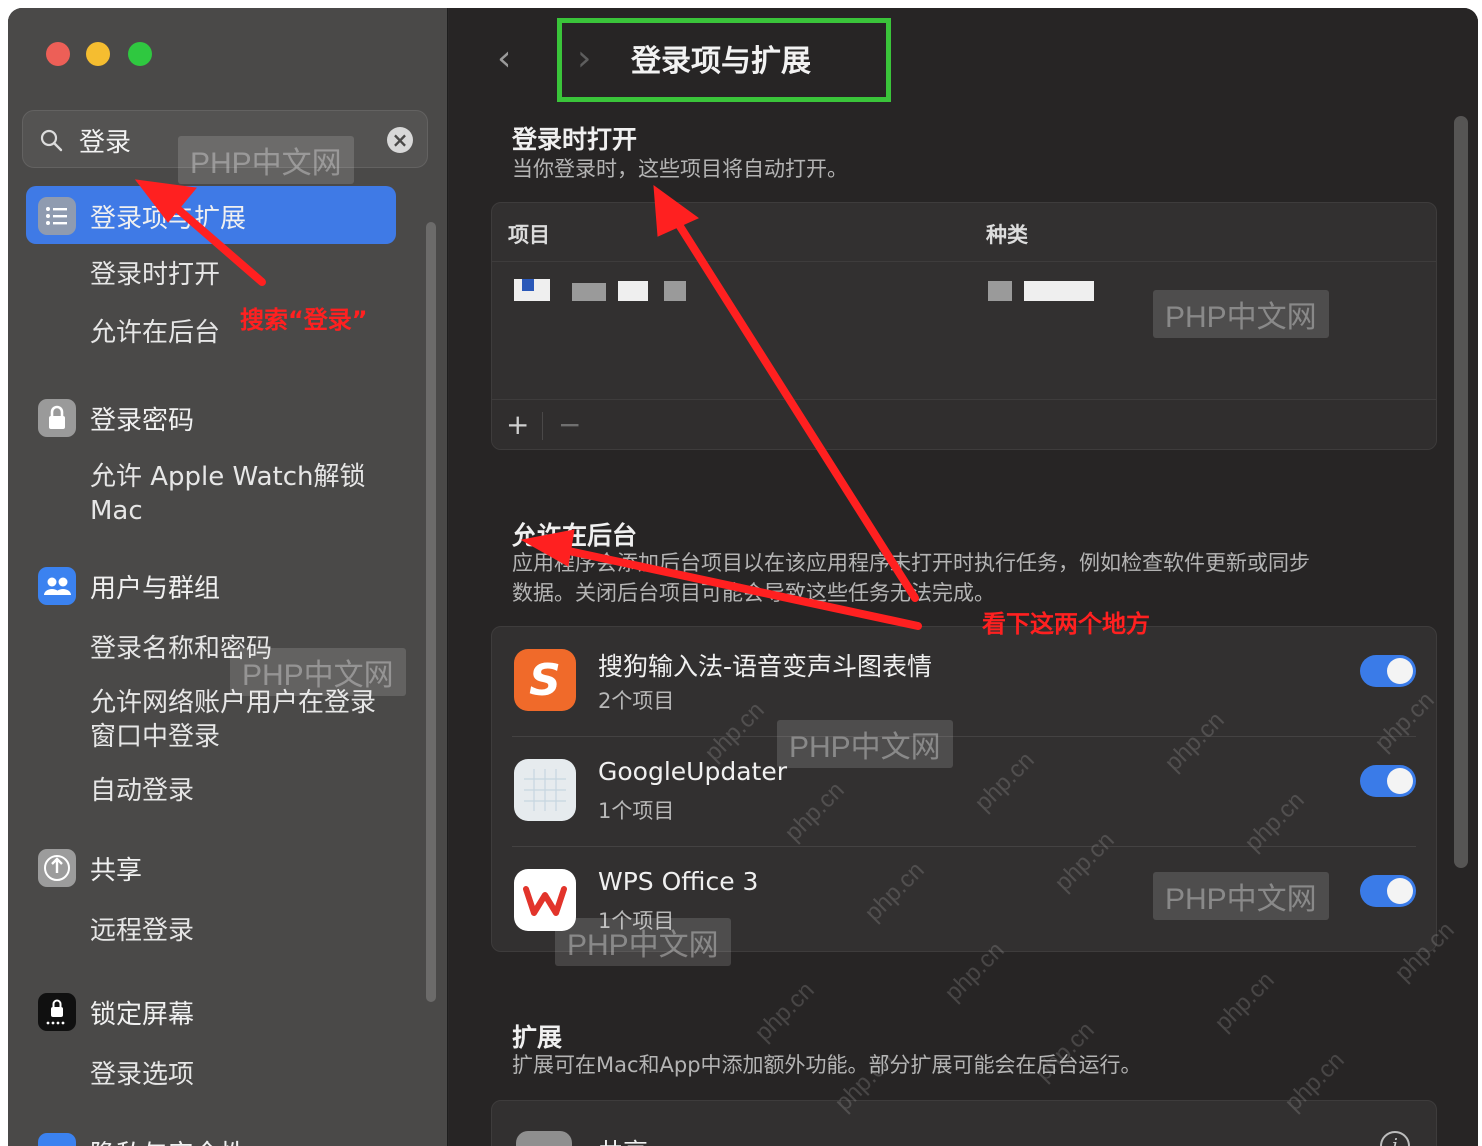 The image size is (1482, 1146). What do you see at coordinates (545, 790) in the screenshot?
I see `google-updater-icon` at bounding box center [545, 790].